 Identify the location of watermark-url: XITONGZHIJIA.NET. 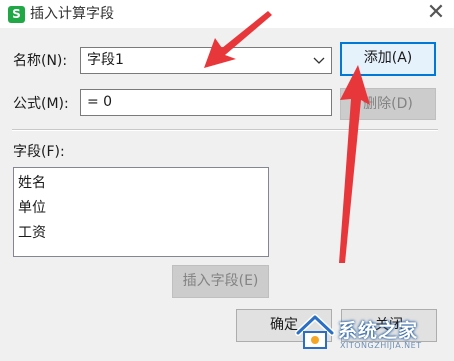
(381, 345).